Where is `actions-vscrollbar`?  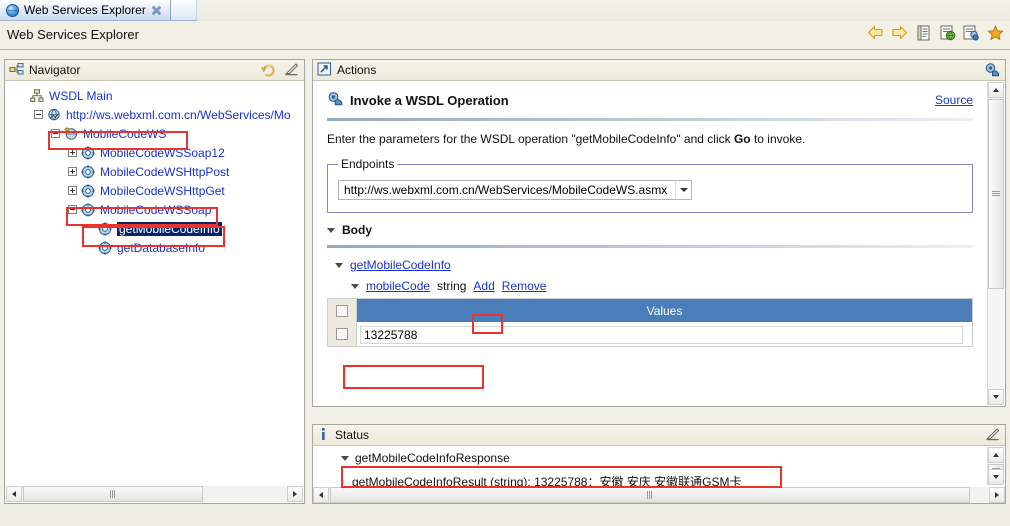
actions-vscrollbar is located at coordinates (995, 243).